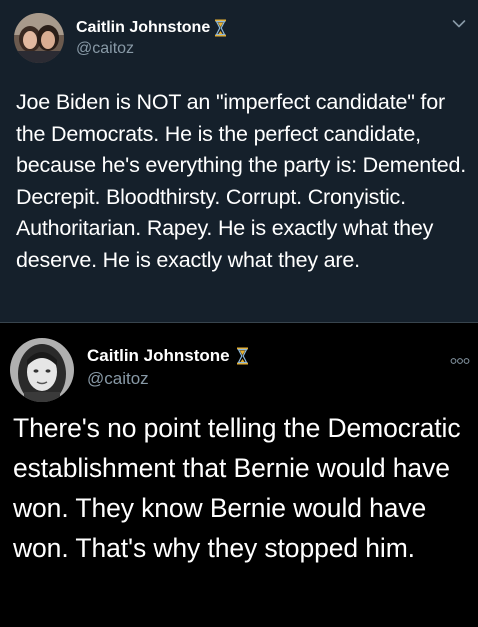 This screenshot has width=478, height=627. Describe the element at coordinates (460, 358) in the screenshot. I see `more-options-icon` at that location.